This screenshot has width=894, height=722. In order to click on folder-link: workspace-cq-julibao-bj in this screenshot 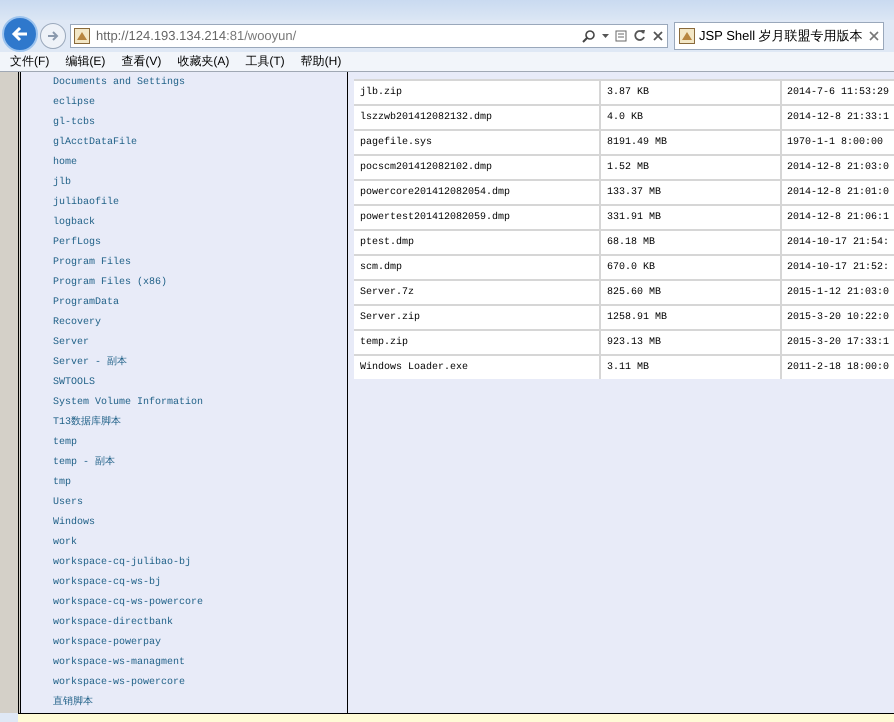, I will do `click(122, 563)`.